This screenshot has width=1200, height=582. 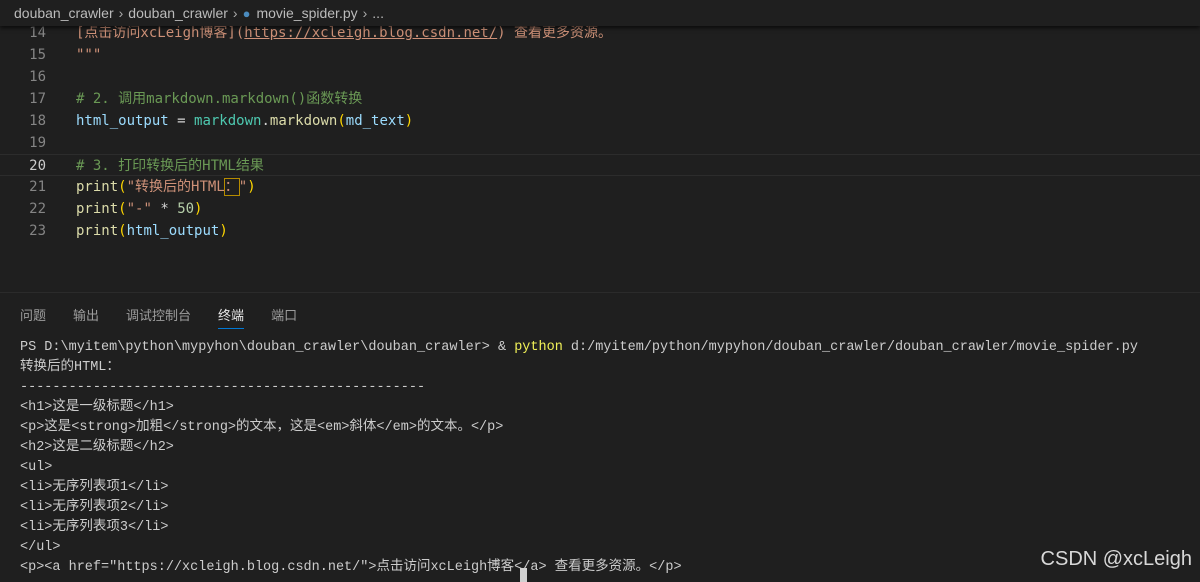 What do you see at coordinates (37, 99) in the screenshot?
I see `line-number: 17` at bounding box center [37, 99].